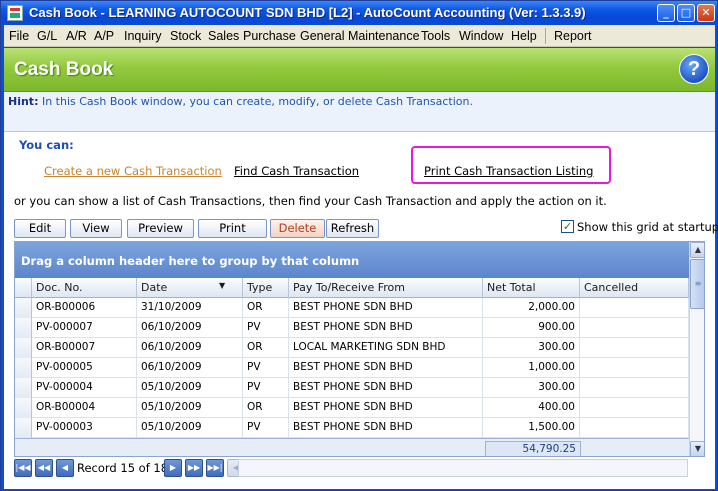 This screenshot has height=491, width=718. I want to click on menu-ap: A/P, so click(104, 36).